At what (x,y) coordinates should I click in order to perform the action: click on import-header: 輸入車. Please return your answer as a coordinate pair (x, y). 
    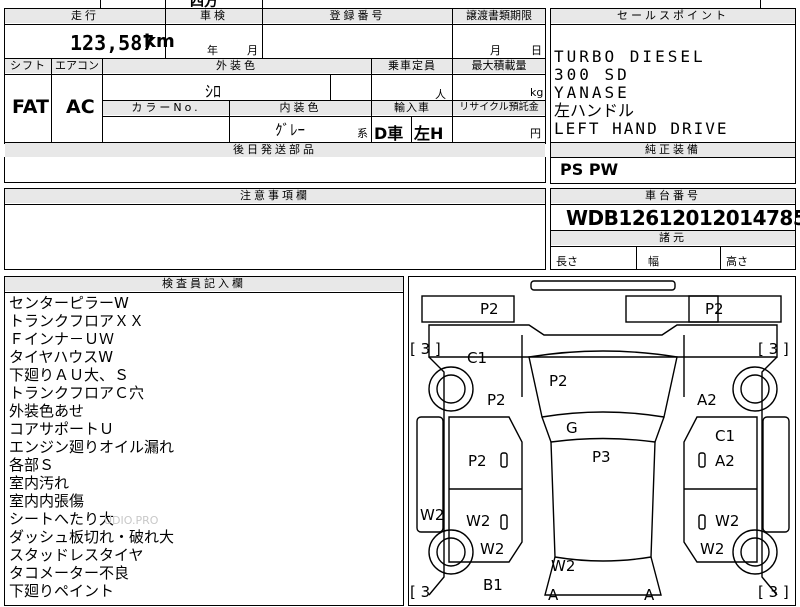
    Looking at the image, I should click on (412, 108).